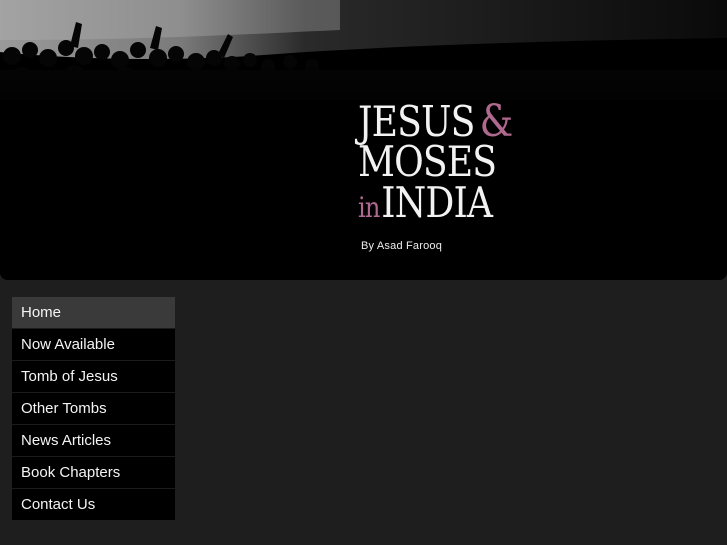 This screenshot has height=545, width=727. Describe the element at coordinates (93, 441) in the screenshot. I see `nav-item-news-articles: News Articles` at that location.